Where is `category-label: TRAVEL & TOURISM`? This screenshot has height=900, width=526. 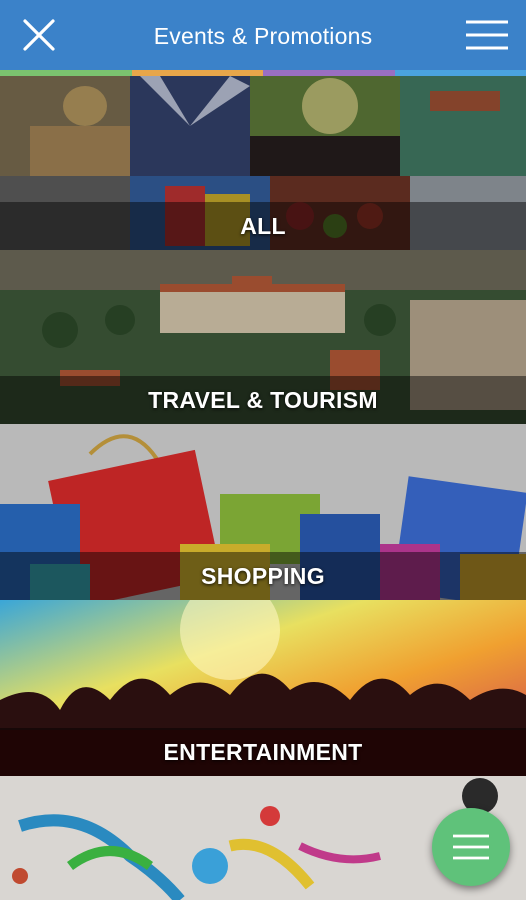
category-label: TRAVEL & TOURISM is located at coordinates (263, 400).